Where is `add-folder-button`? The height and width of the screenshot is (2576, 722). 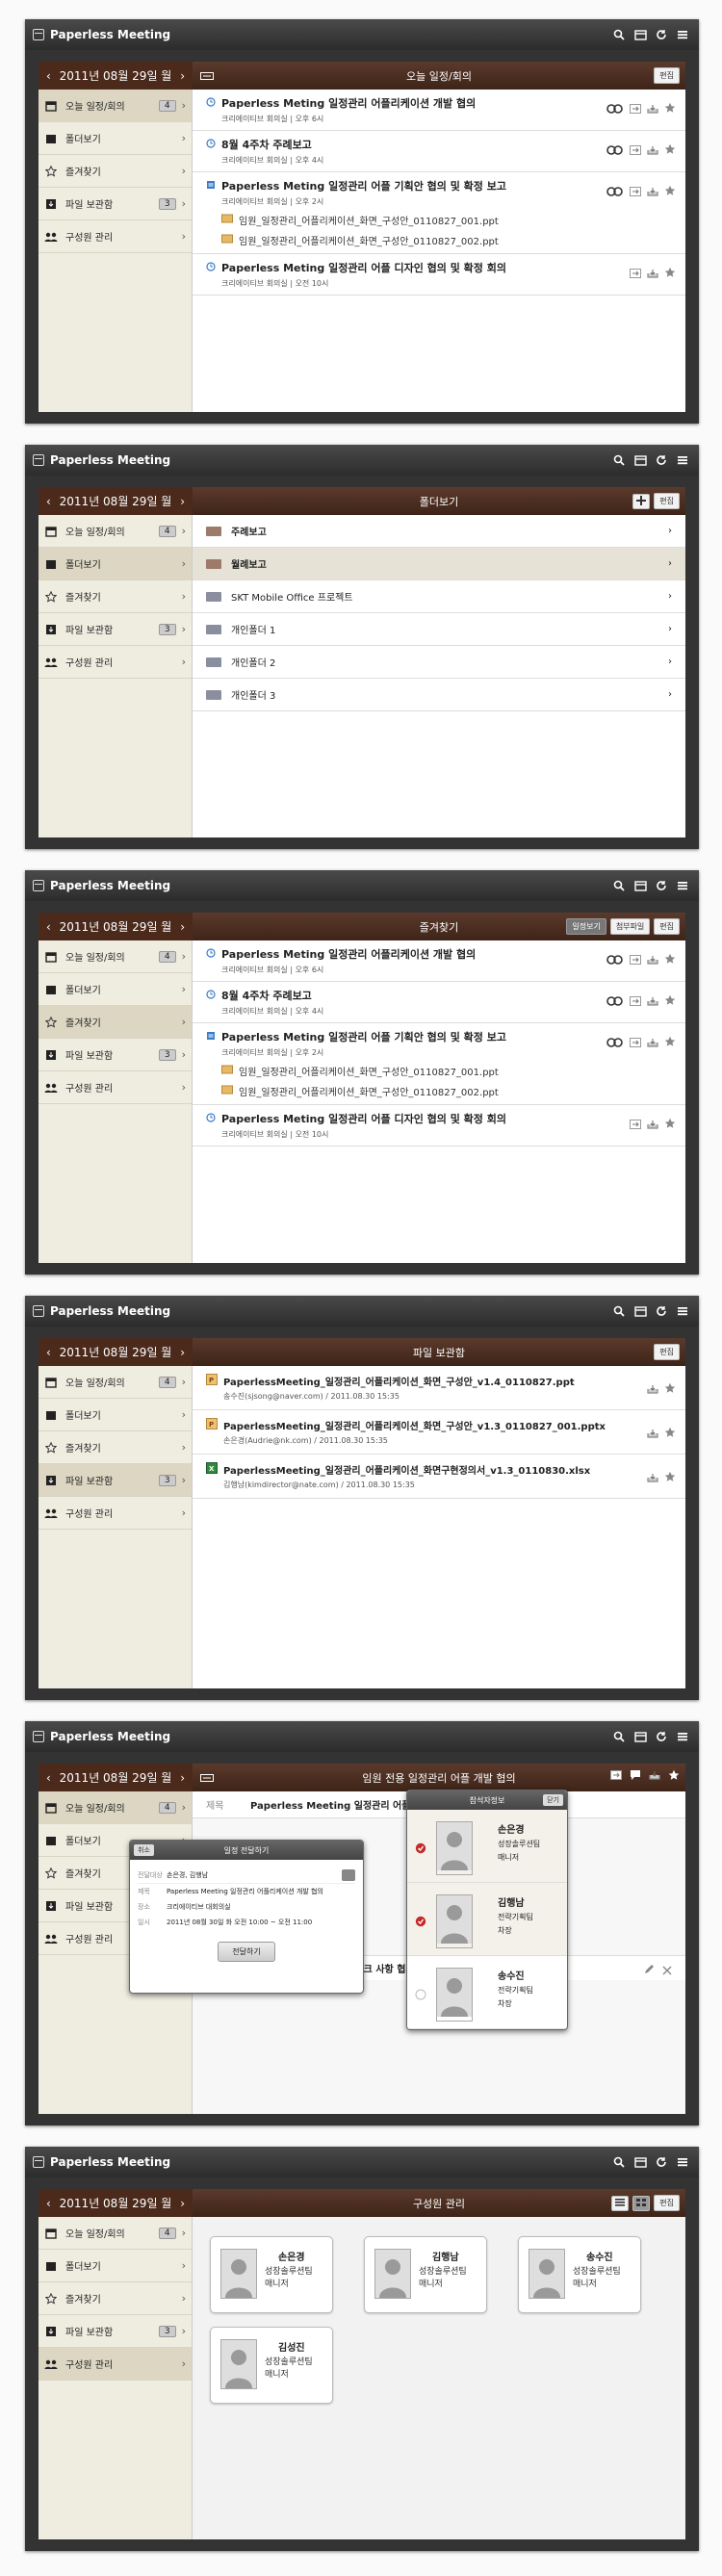 add-folder-button is located at coordinates (641, 501).